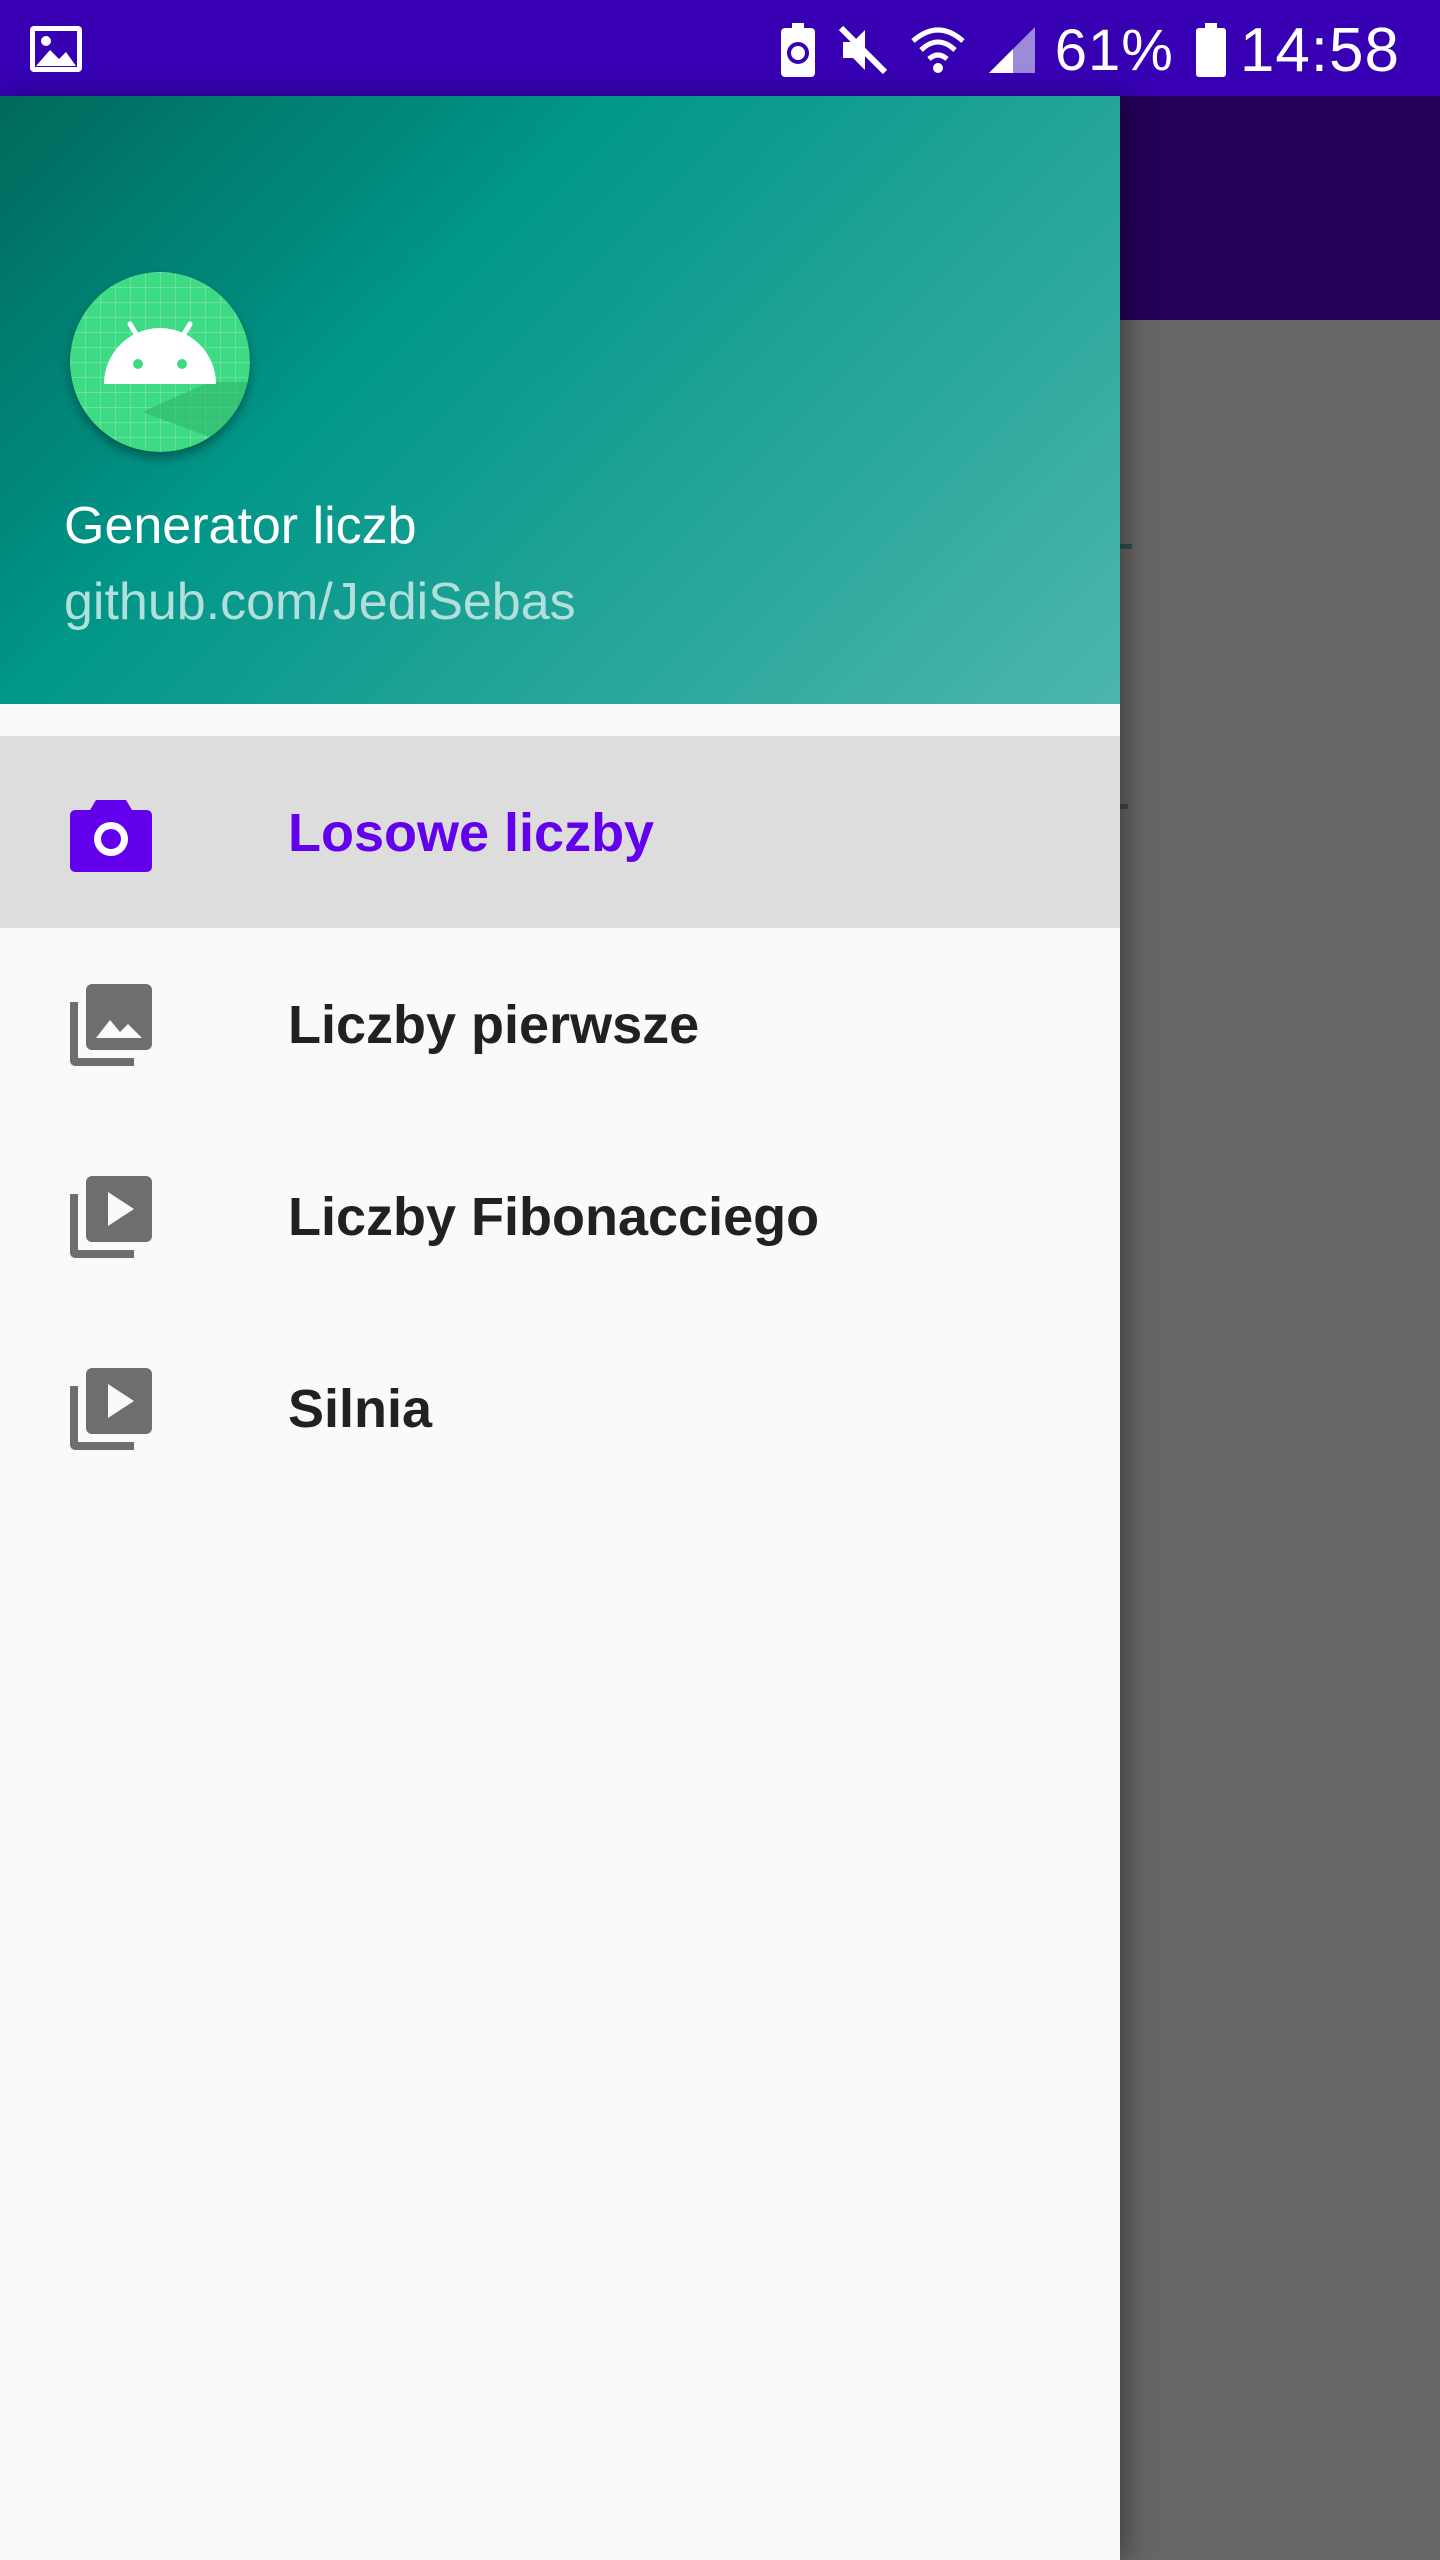 The width and height of the screenshot is (1440, 2560). Describe the element at coordinates (1011, 50) in the screenshot. I see `signal-icon` at that location.